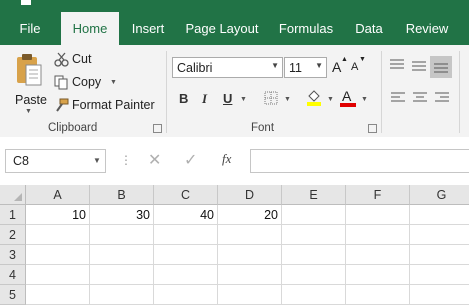  I want to click on insert-function-button: fx, so click(226, 159).